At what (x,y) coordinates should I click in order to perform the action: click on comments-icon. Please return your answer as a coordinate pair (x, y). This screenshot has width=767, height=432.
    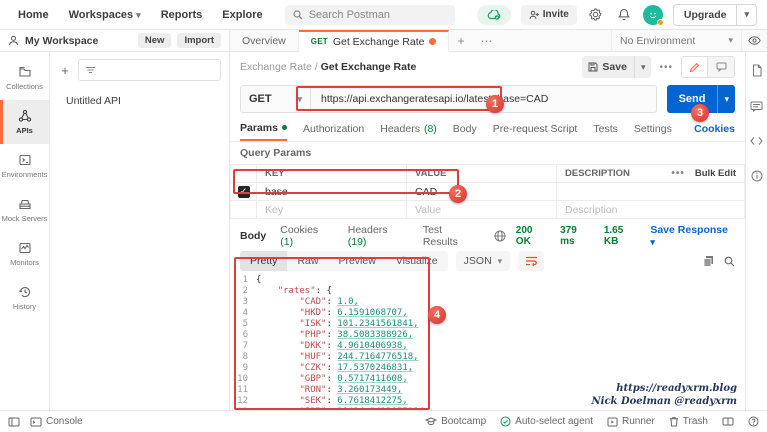
    Looking at the image, I should click on (756, 106).